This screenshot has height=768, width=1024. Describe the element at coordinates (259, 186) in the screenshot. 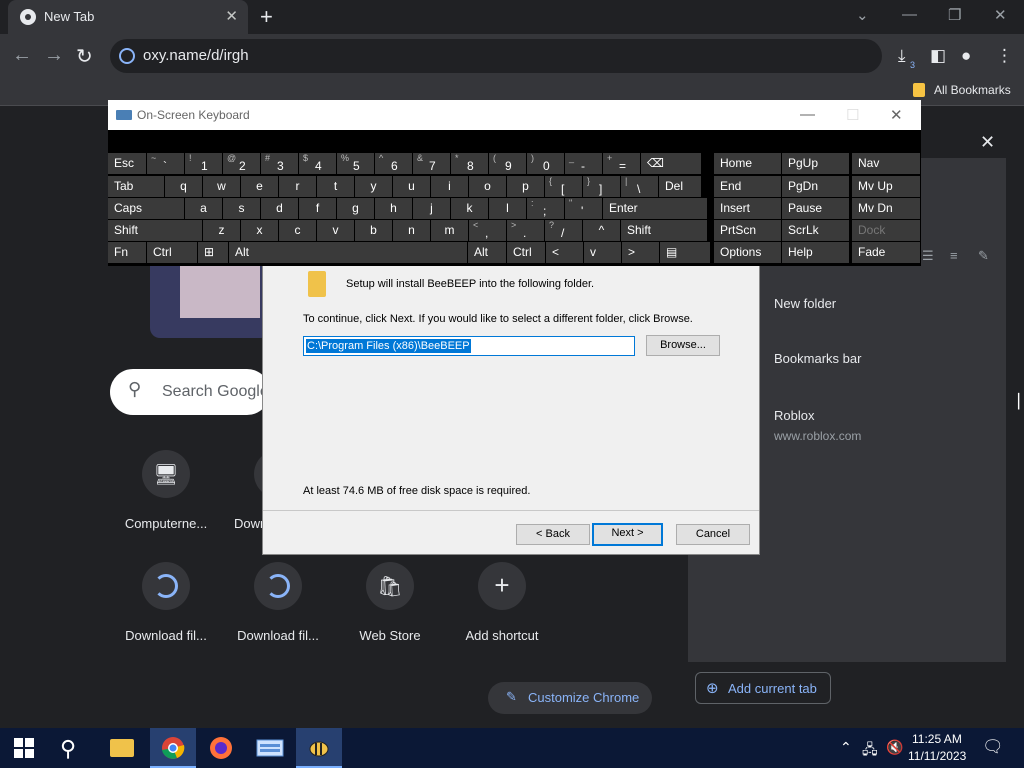

I see `osk-key: e` at that location.